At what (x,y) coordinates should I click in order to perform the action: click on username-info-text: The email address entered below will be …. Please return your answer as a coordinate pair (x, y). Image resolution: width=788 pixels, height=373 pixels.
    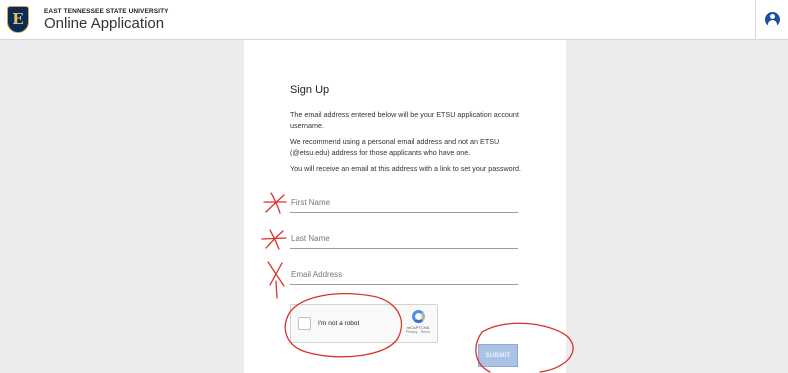
    Looking at the image, I should click on (404, 120).